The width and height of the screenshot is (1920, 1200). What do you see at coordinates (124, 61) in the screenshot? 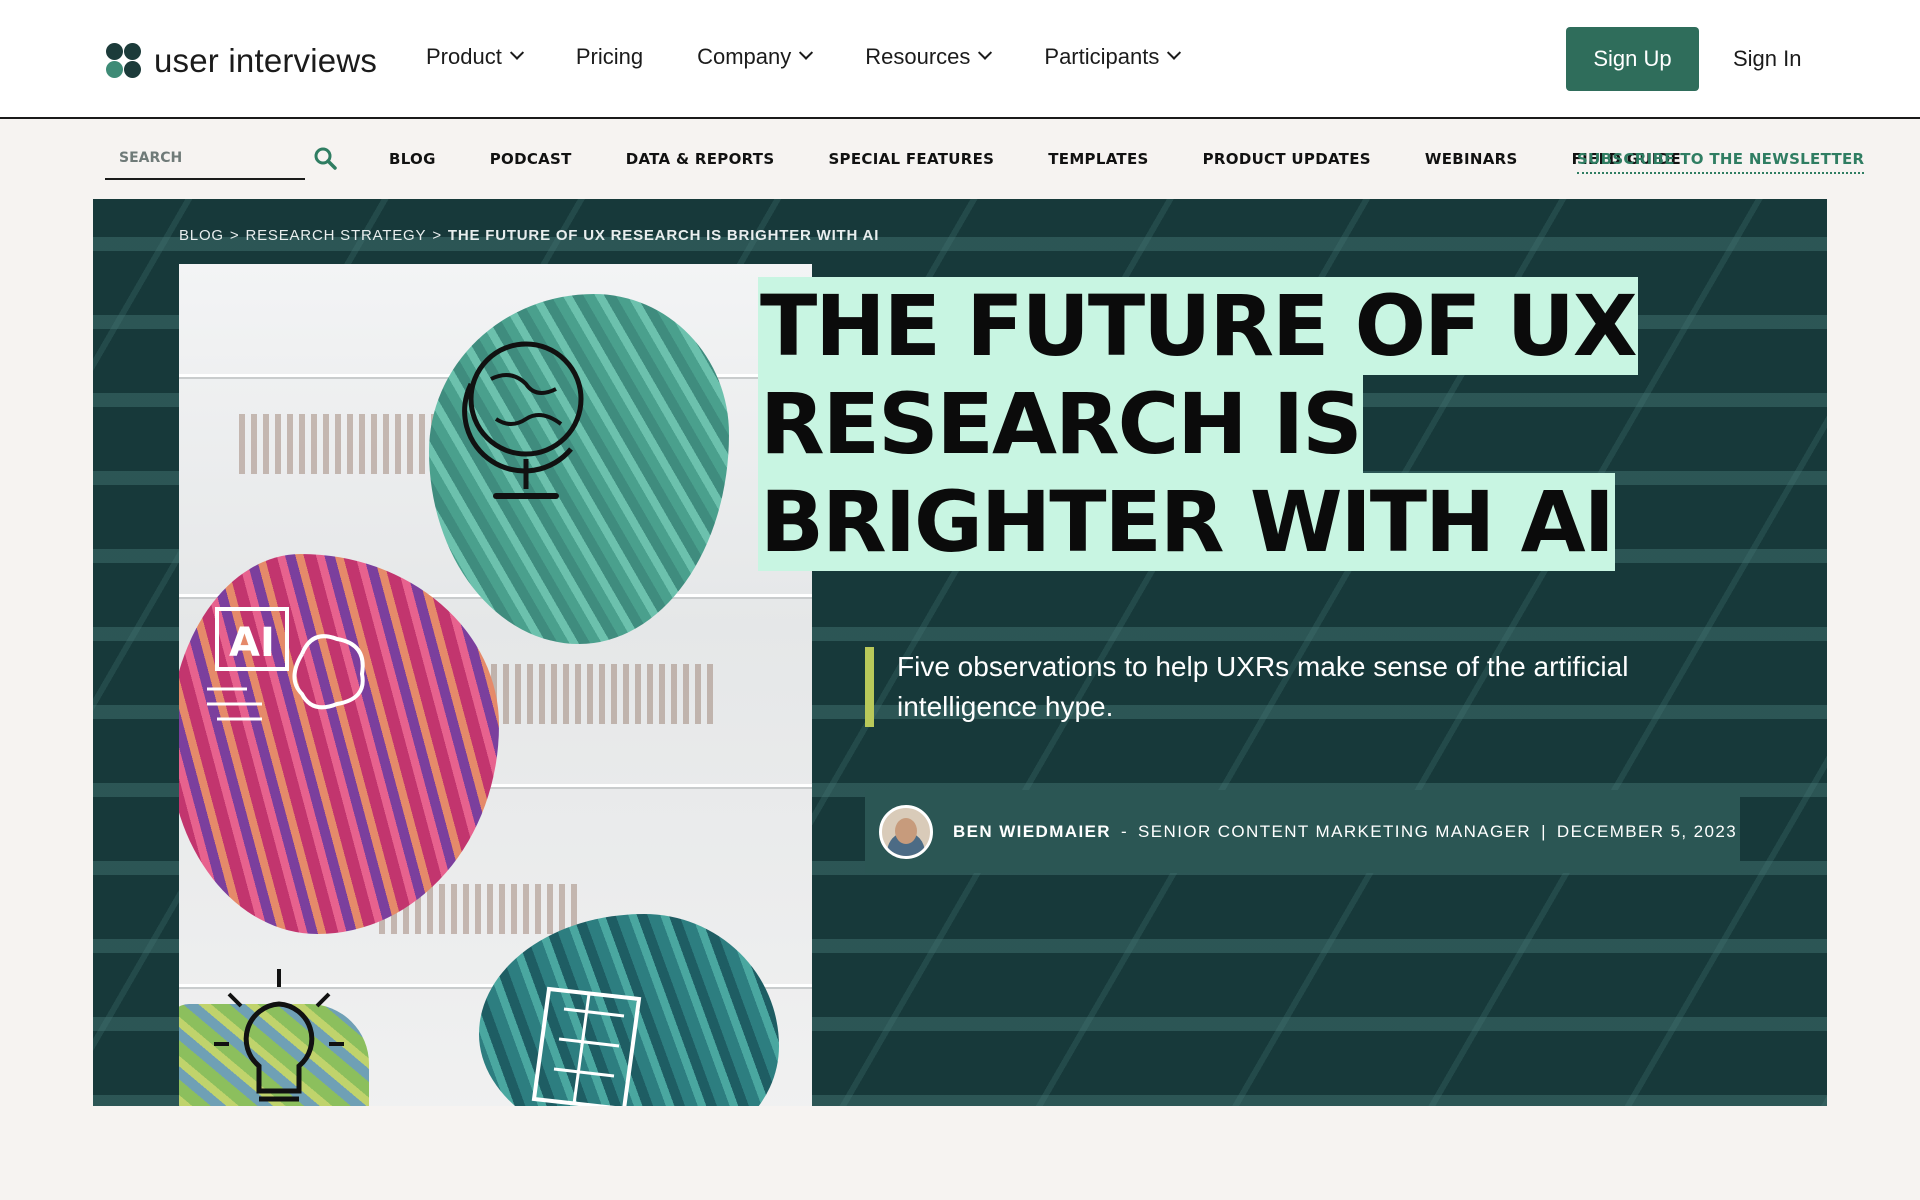
I see `logo-mark-icon` at bounding box center [124, 61].